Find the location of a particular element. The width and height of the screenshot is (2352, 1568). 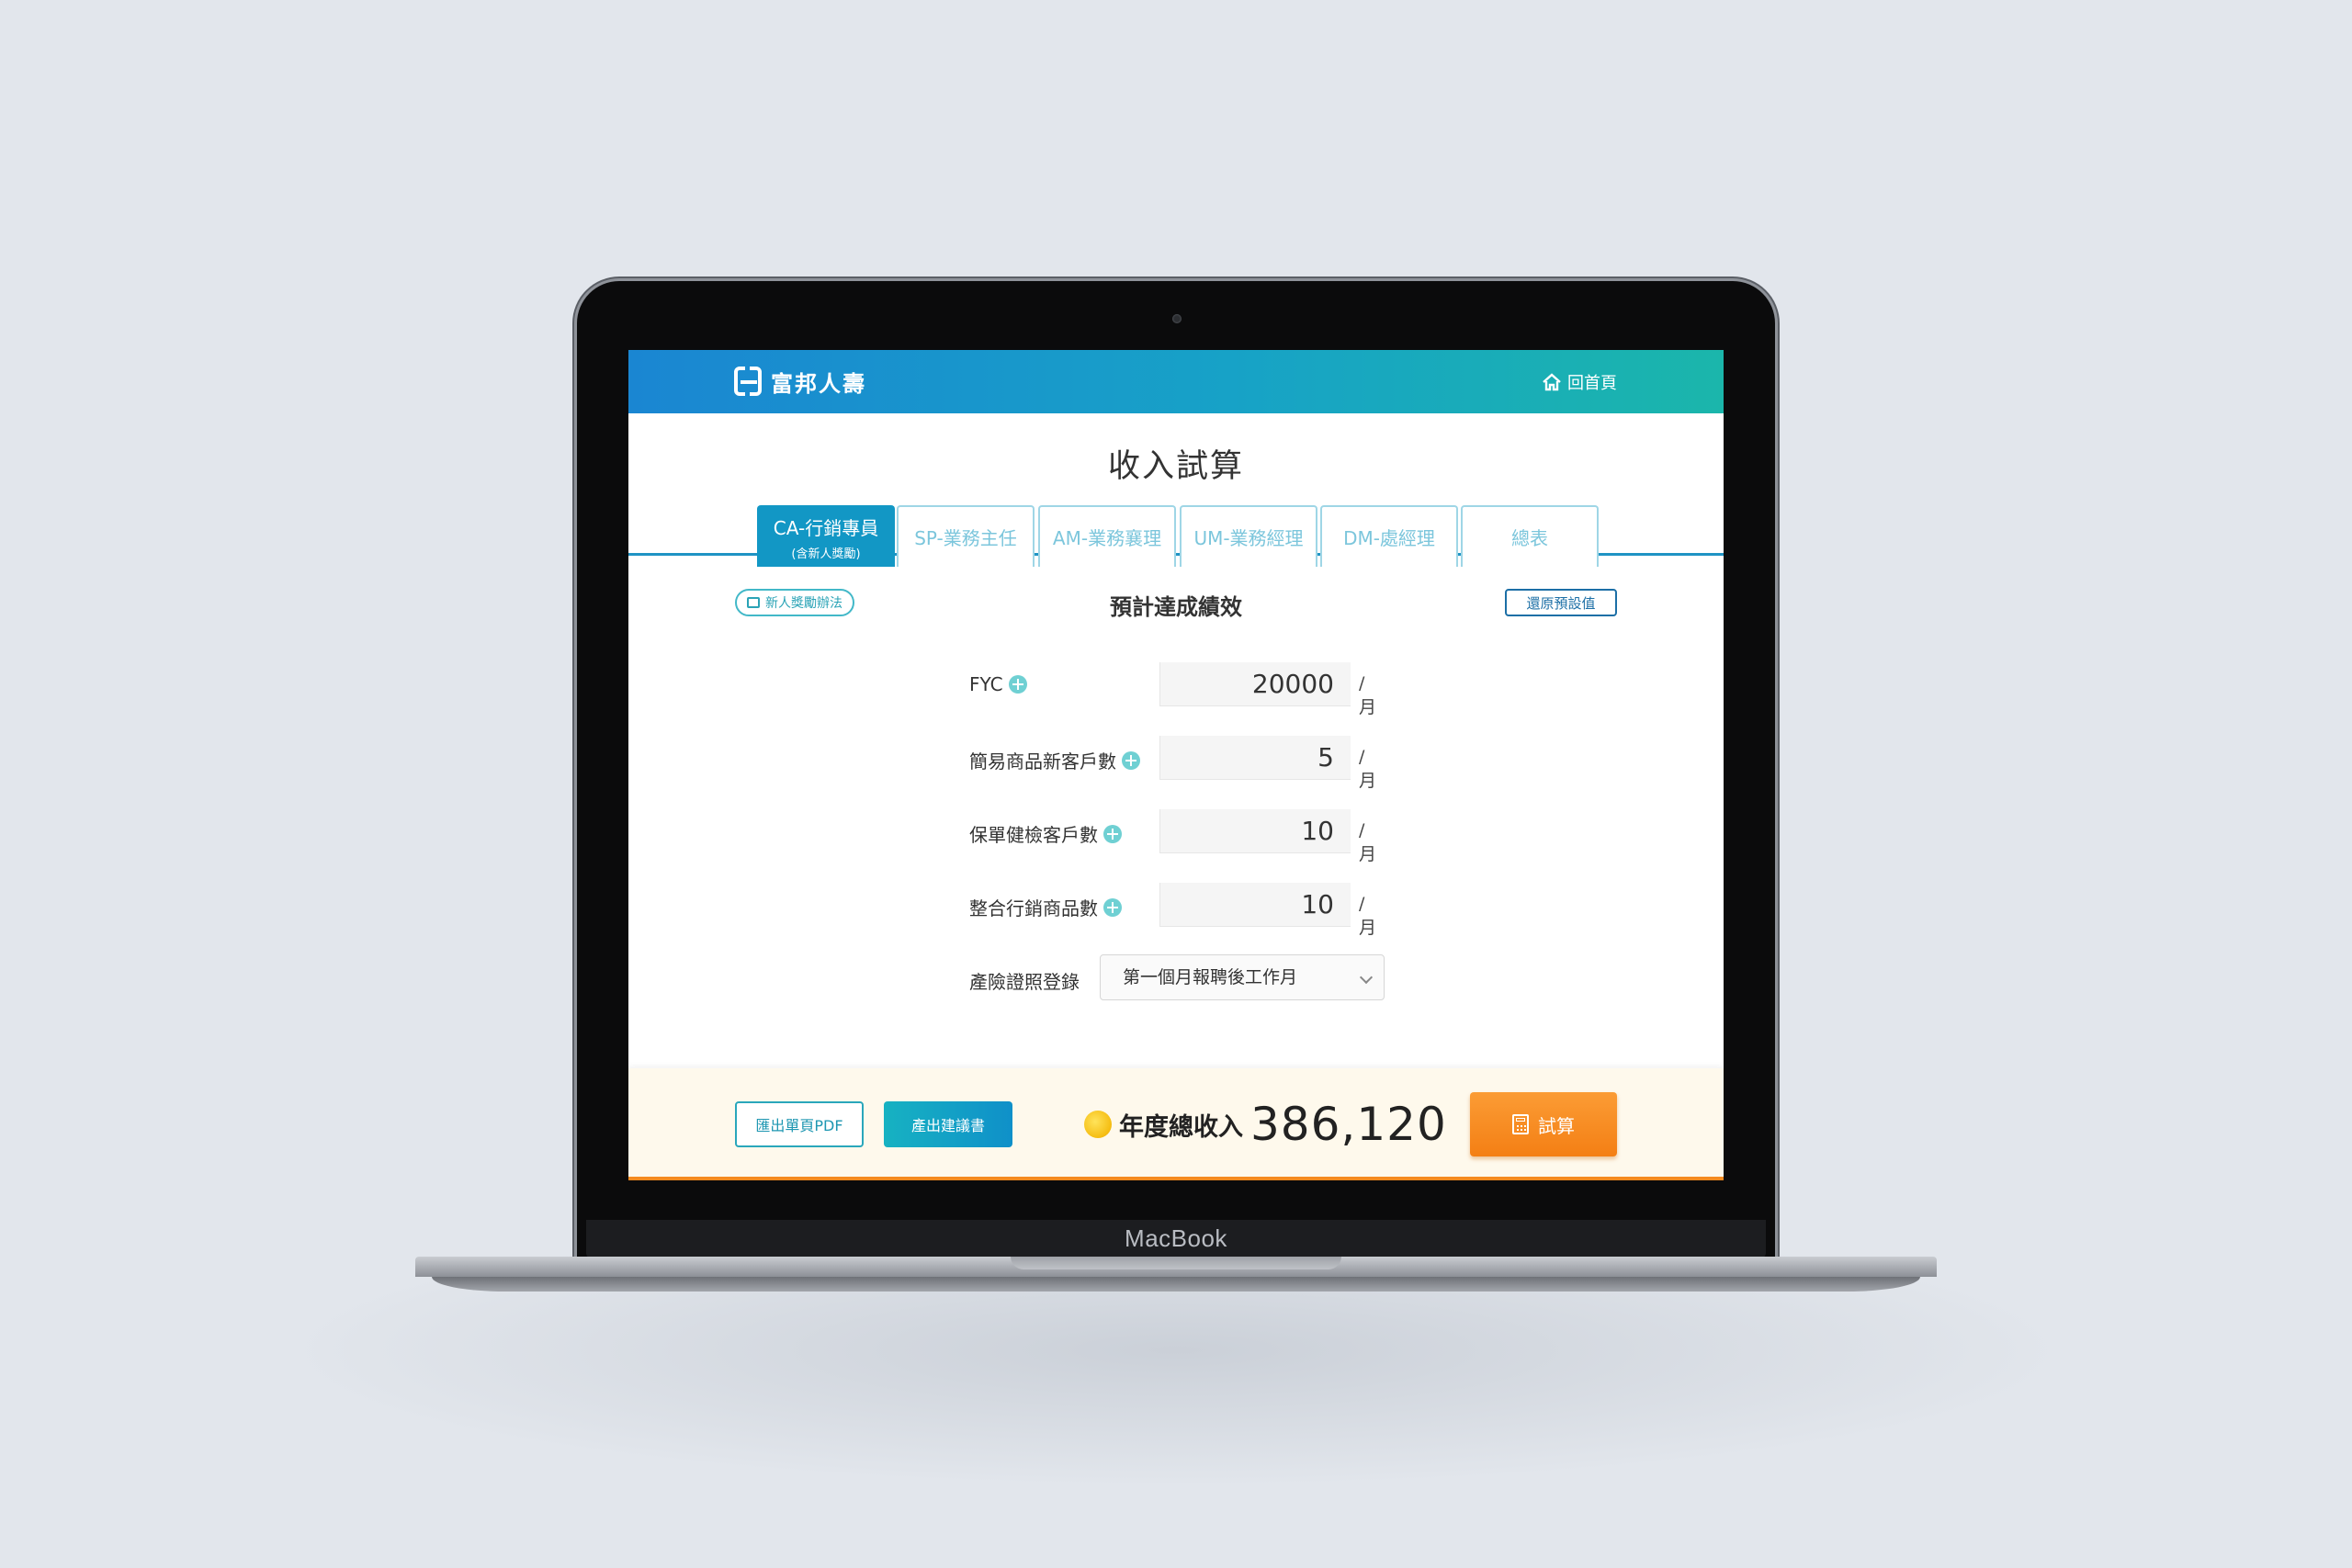

tab-label: UM-業務經理 is located at coordinates (1248, 538).